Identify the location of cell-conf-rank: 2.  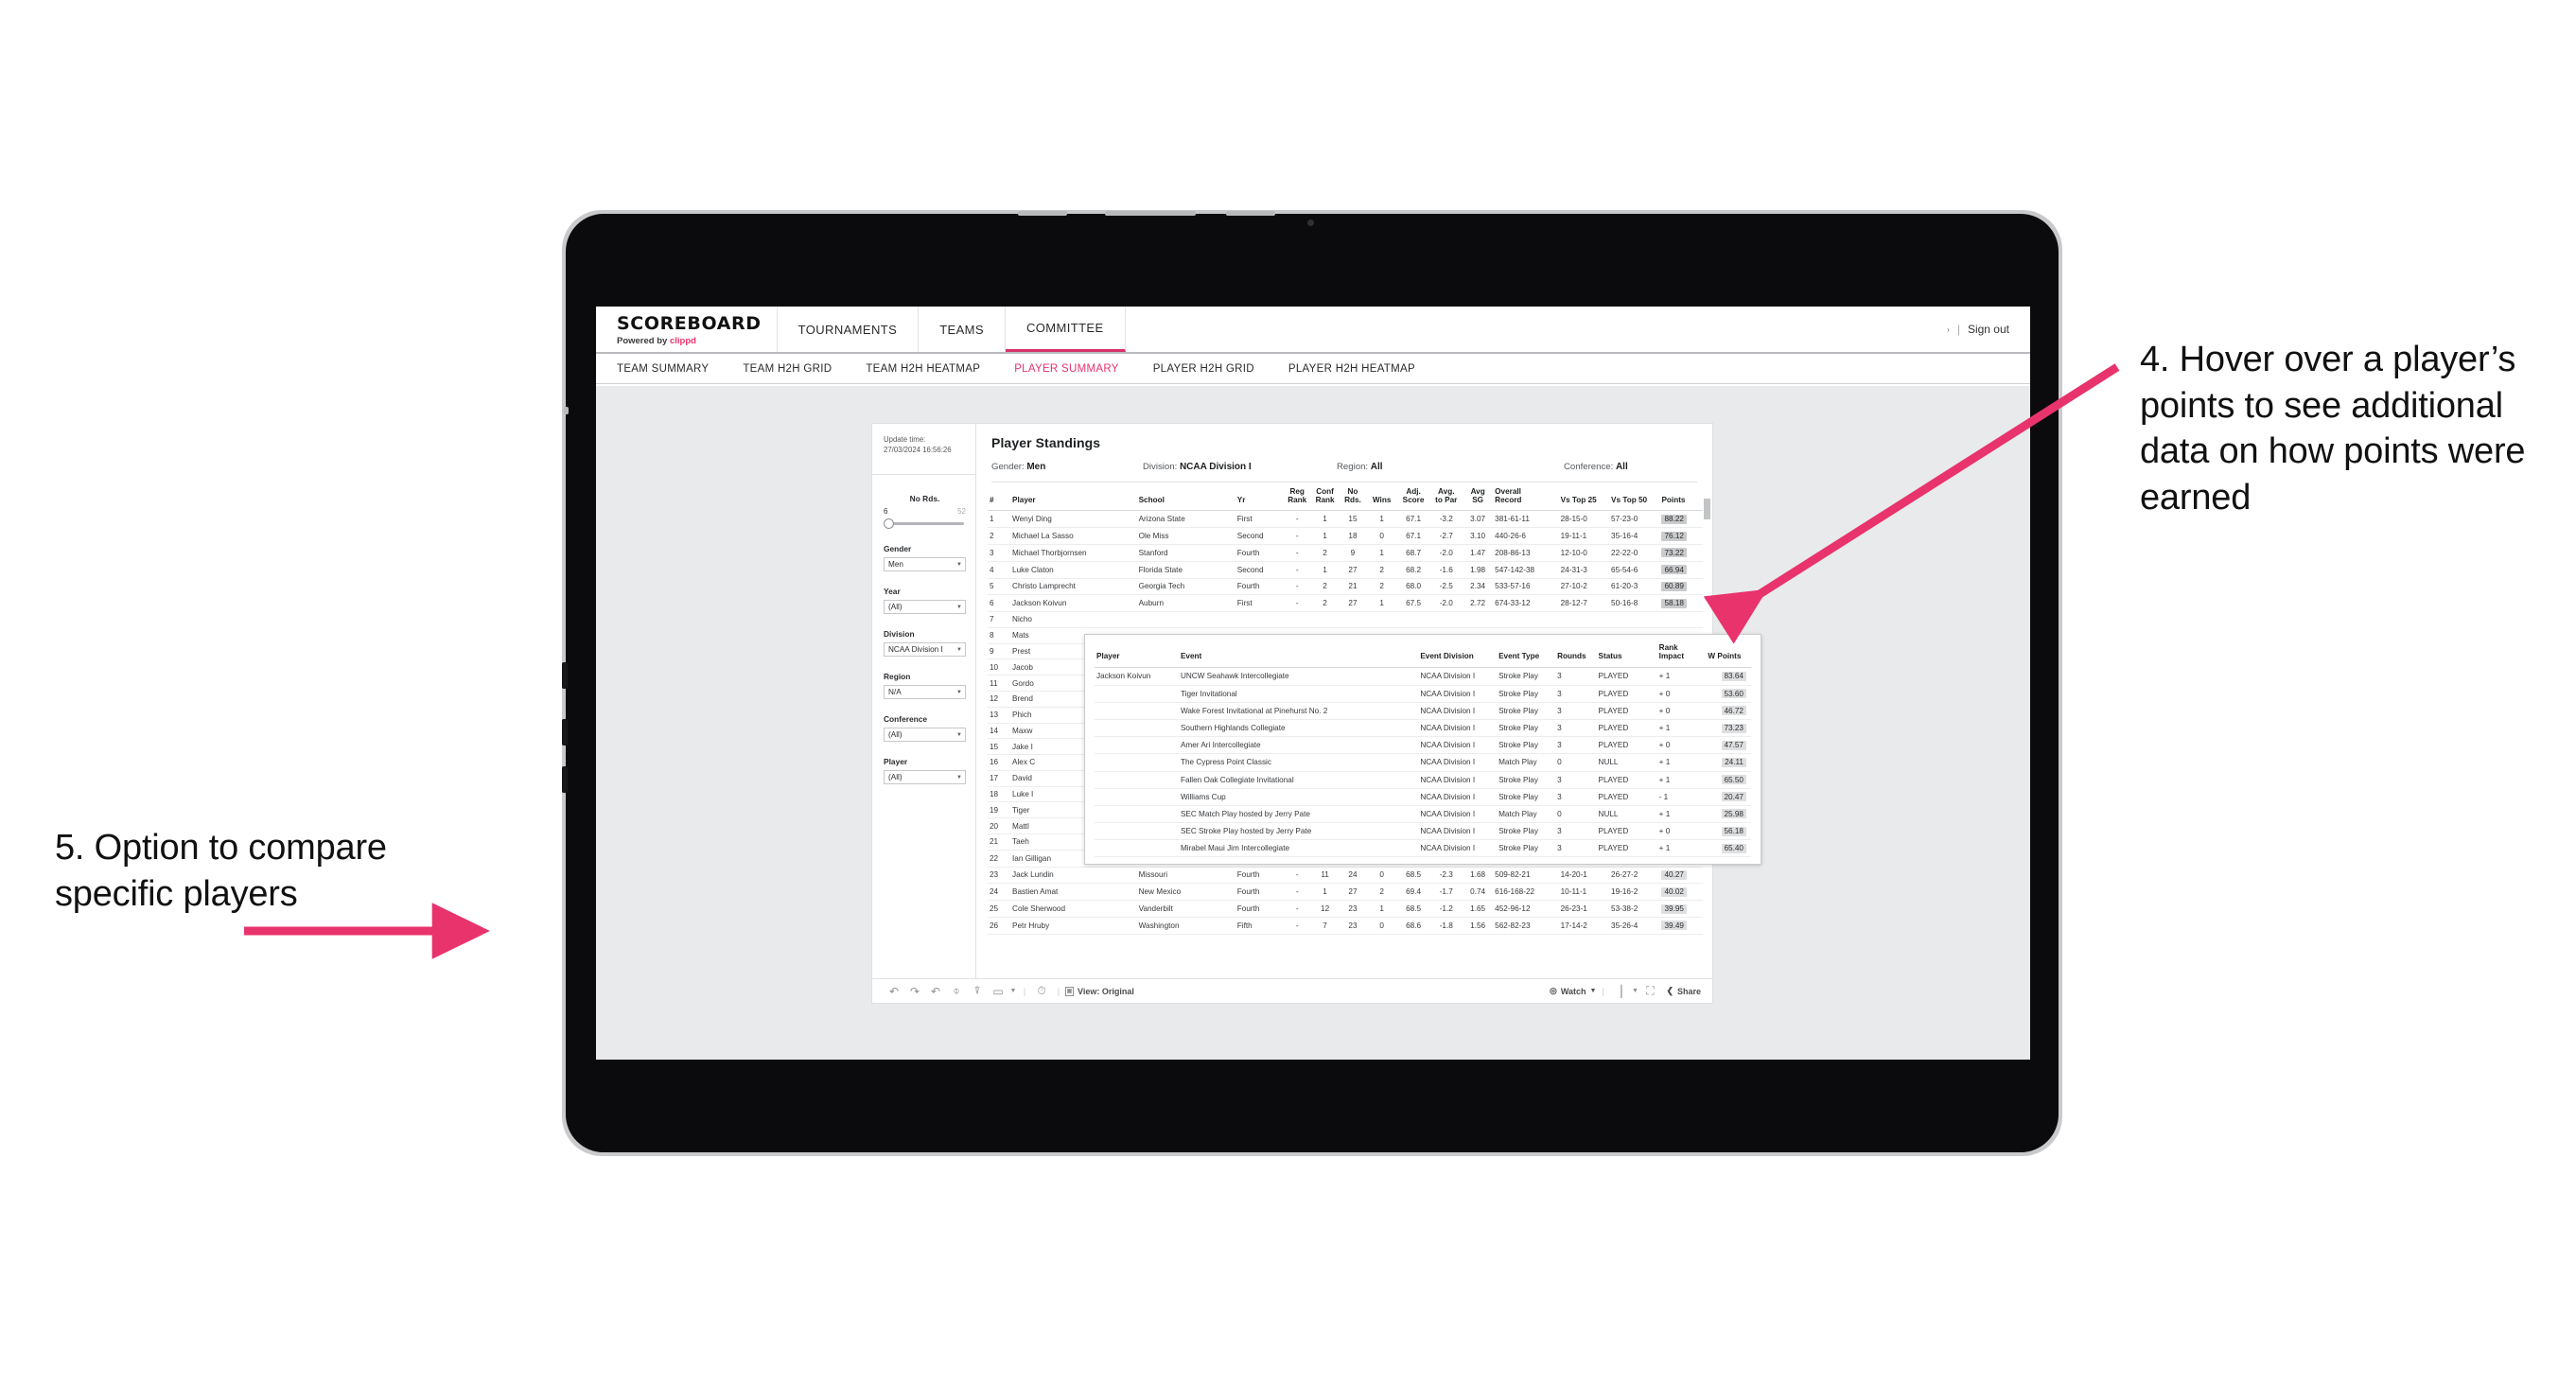
(1325, 603).